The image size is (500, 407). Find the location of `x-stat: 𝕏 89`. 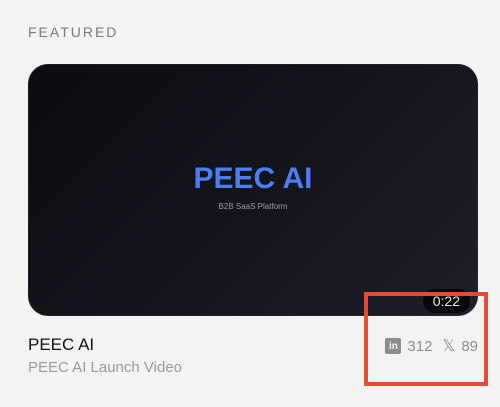

x-stat: 𝕏 89 is located at coordinates (460, 346).